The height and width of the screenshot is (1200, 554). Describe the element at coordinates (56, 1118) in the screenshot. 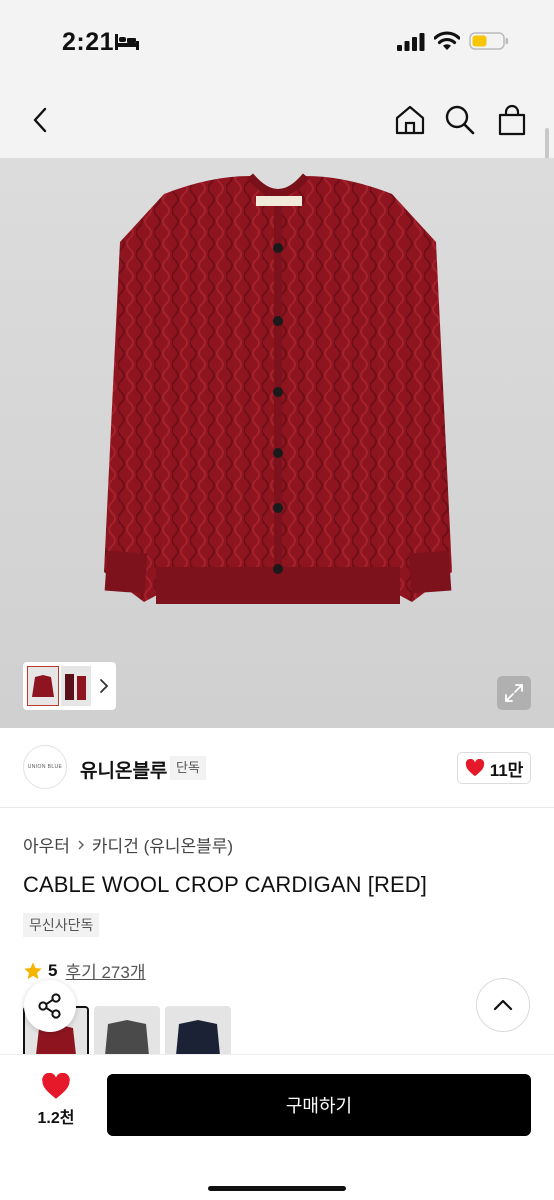

I see `wishlist-count: 1.2천` at that location.